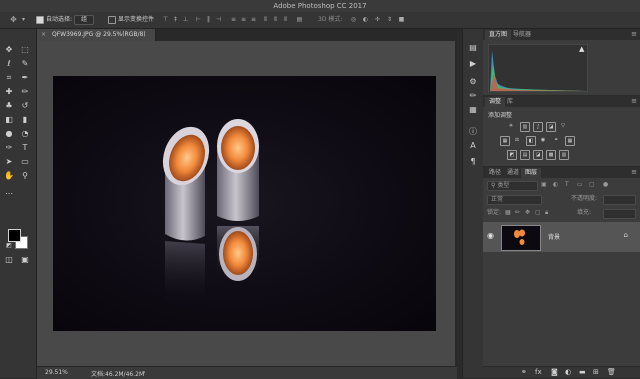  I want to click on filter-toggle-icon: ●, so click(605, 185).